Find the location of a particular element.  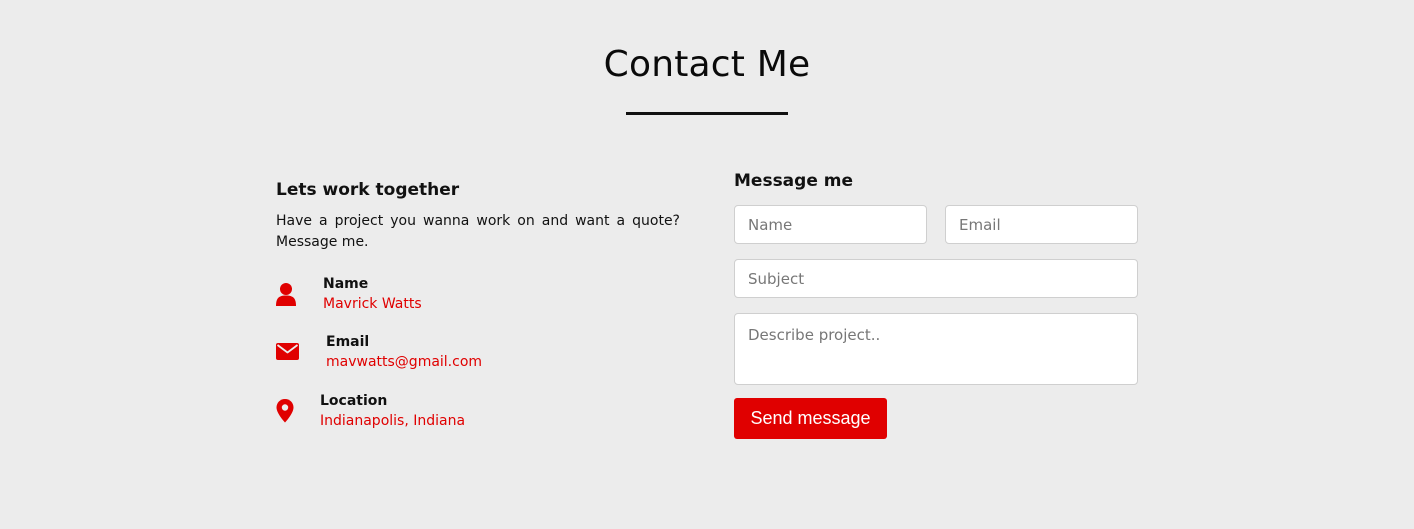

name-input is located at coordinates (830, 224).